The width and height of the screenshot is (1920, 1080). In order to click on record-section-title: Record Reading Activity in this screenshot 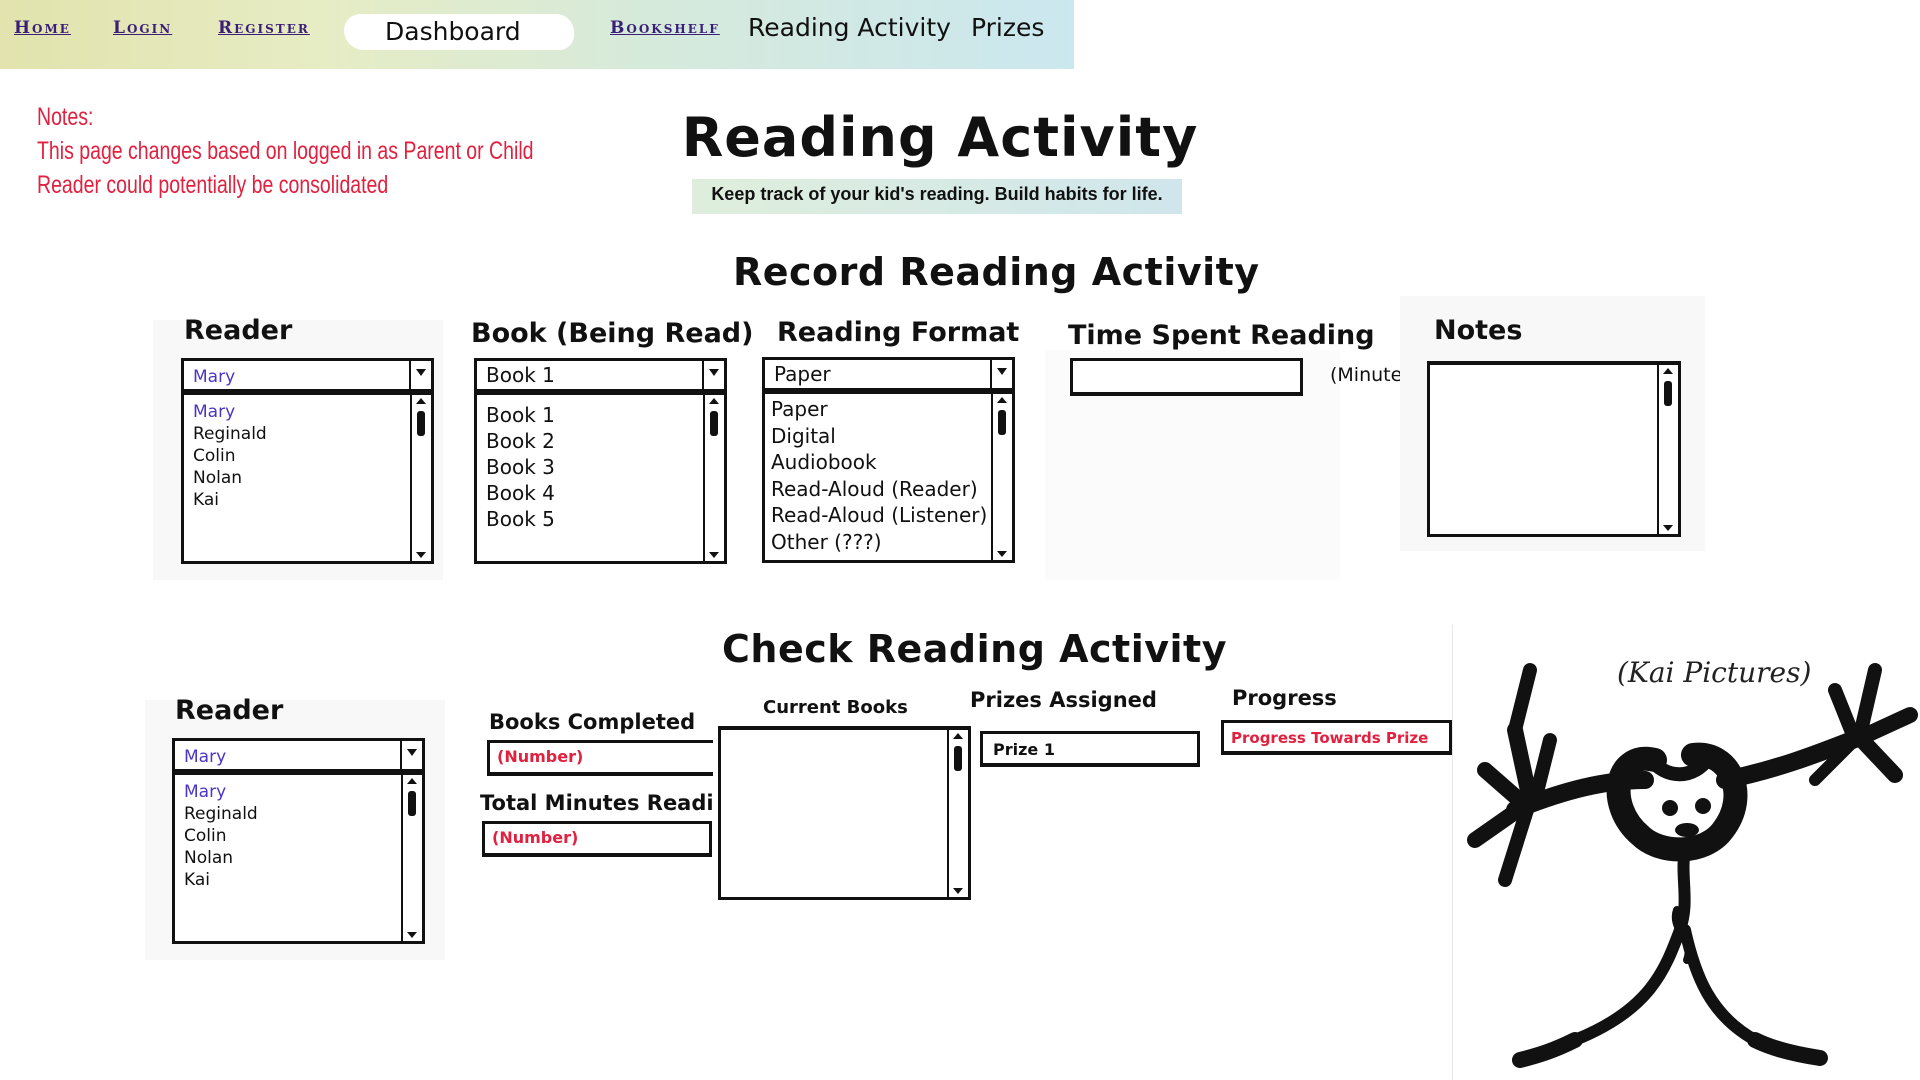, I will do `click(996, 272)`.